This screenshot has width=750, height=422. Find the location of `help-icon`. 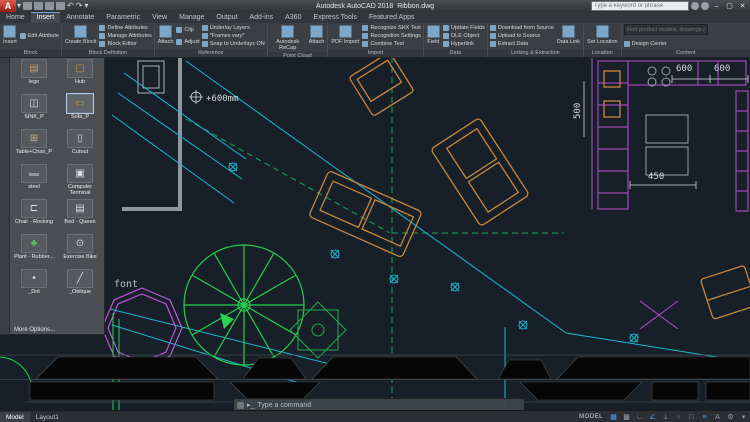

help-icon is located at coordinates (705, 6).